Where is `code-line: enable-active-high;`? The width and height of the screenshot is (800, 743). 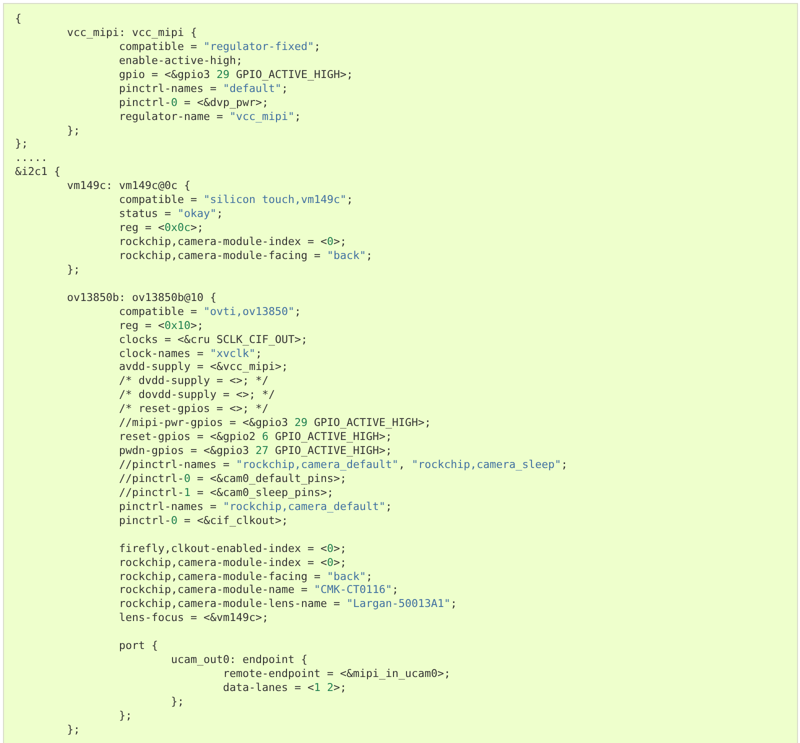
code-line: enable-active-high; is located at coordinates (180, 61).